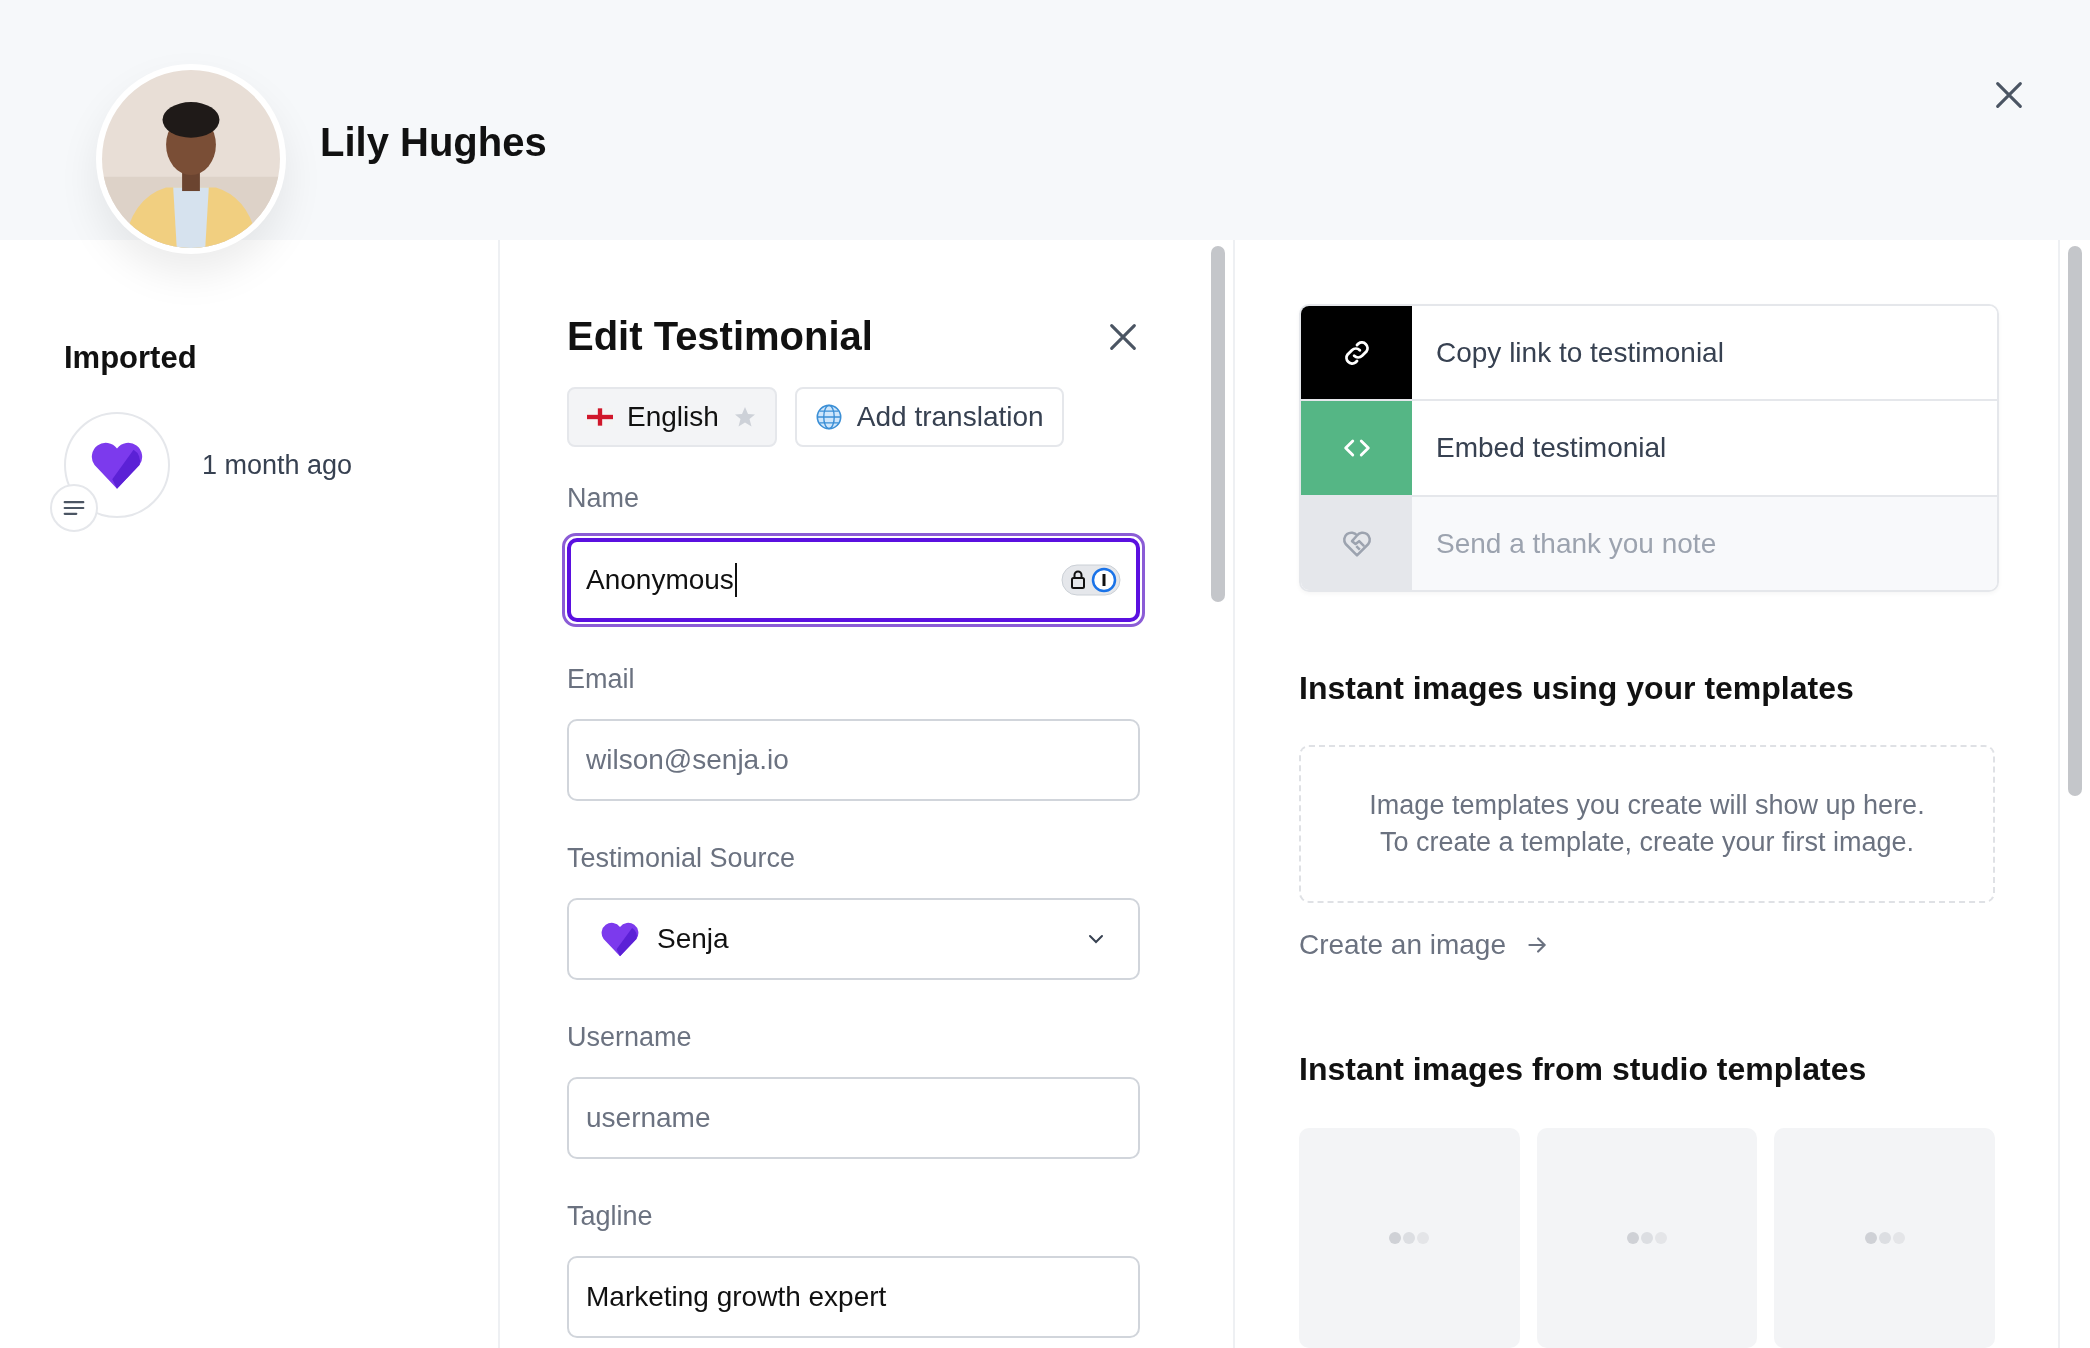  Describe the element at coordinates (610, 1216) in the screenshot. I see `field-label: Tagline` at that location.